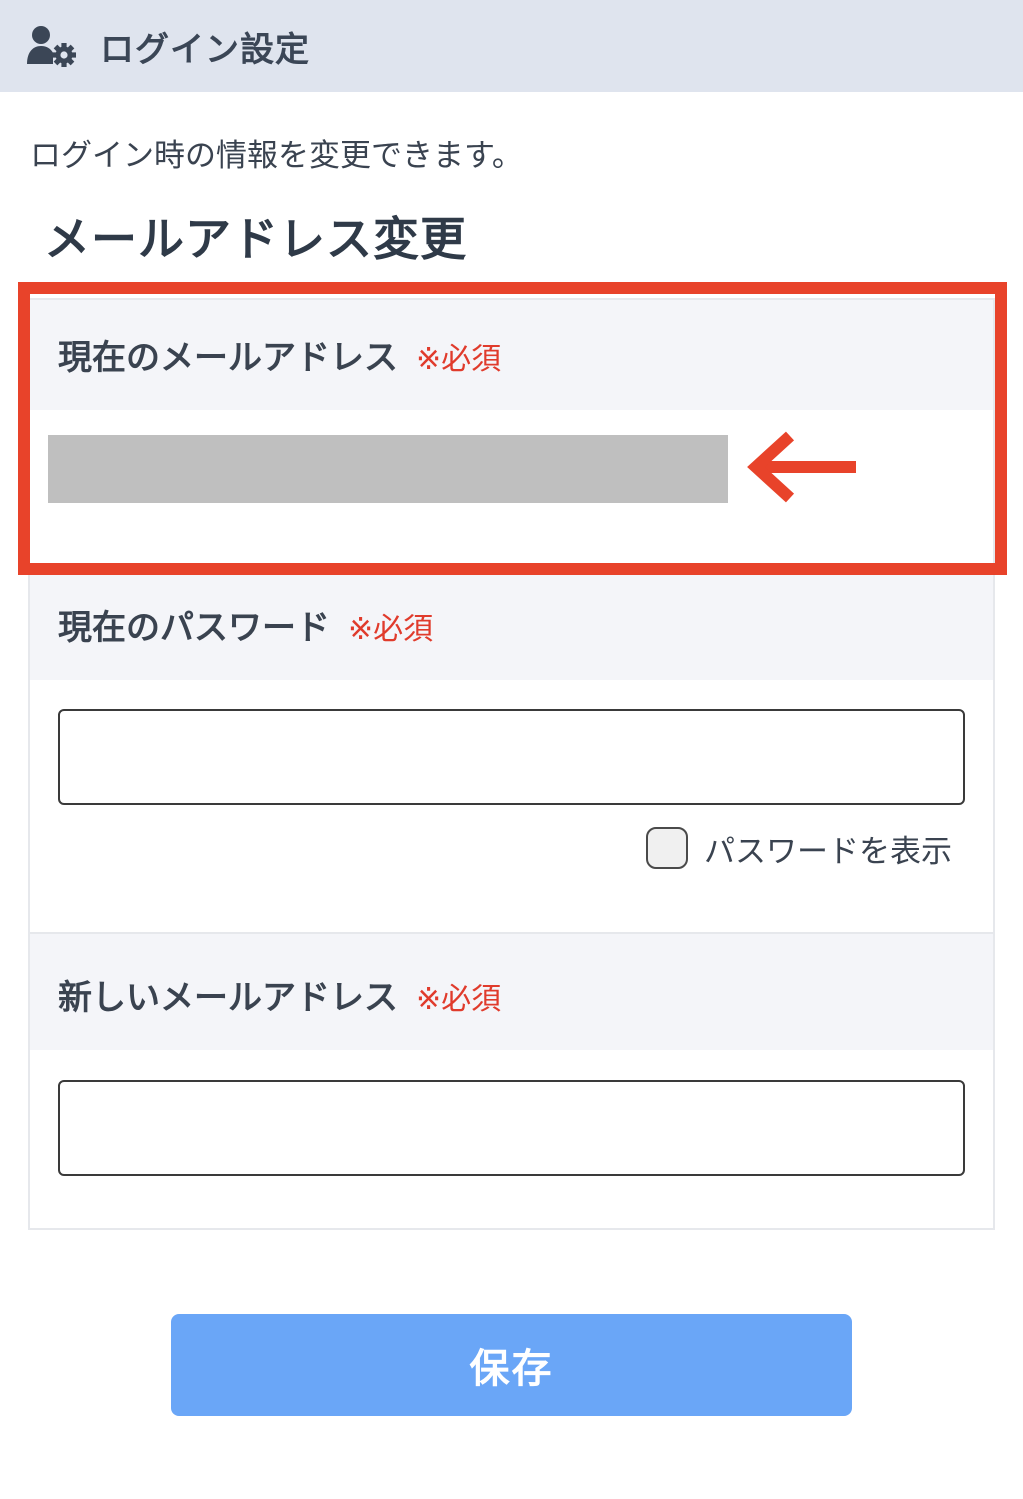  What do you see at coordinates (51, 46) in the screenshot?
I see `user-gear-icon` at bounding box center [51, 46].